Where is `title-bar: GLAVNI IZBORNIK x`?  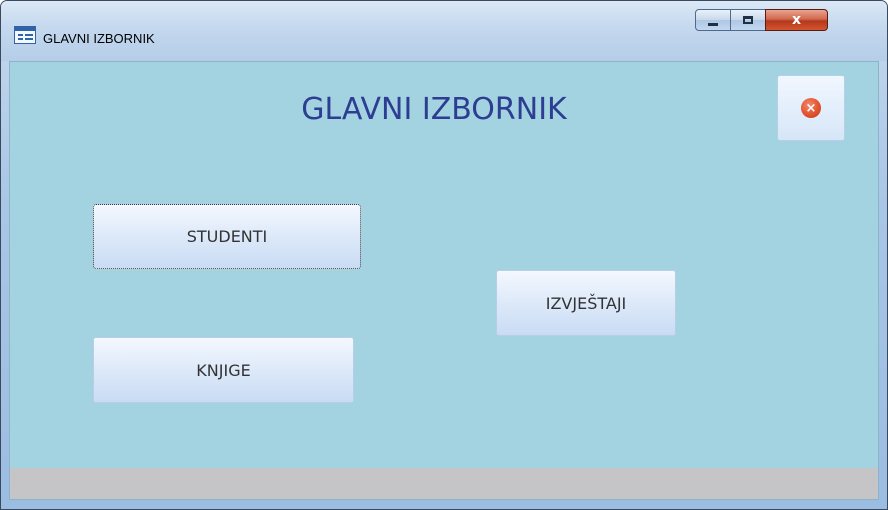 title-bar: GLAVNI IZBORNIK x is located at coordinates (444, 31).